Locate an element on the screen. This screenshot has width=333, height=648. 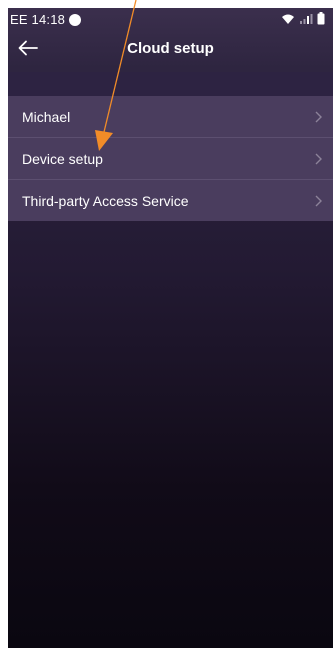
header-spacer is located at coordinates (170, 84).